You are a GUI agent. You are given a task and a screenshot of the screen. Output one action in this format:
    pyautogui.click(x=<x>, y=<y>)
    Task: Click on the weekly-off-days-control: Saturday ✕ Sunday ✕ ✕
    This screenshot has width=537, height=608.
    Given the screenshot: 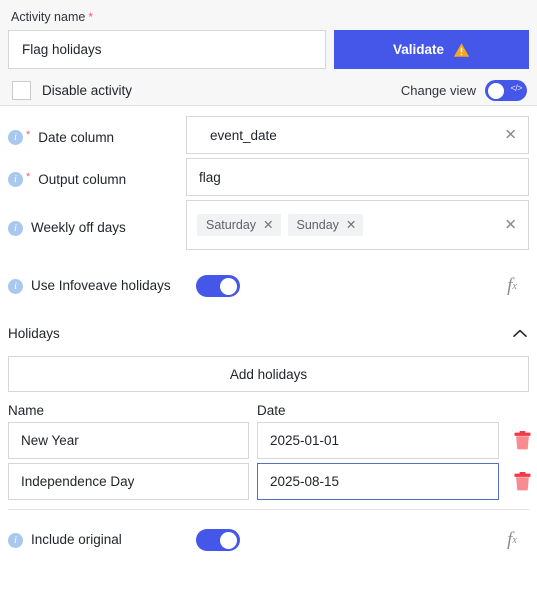 What is the action you would take?
    pyautogui.click(x=357, y=225)
    